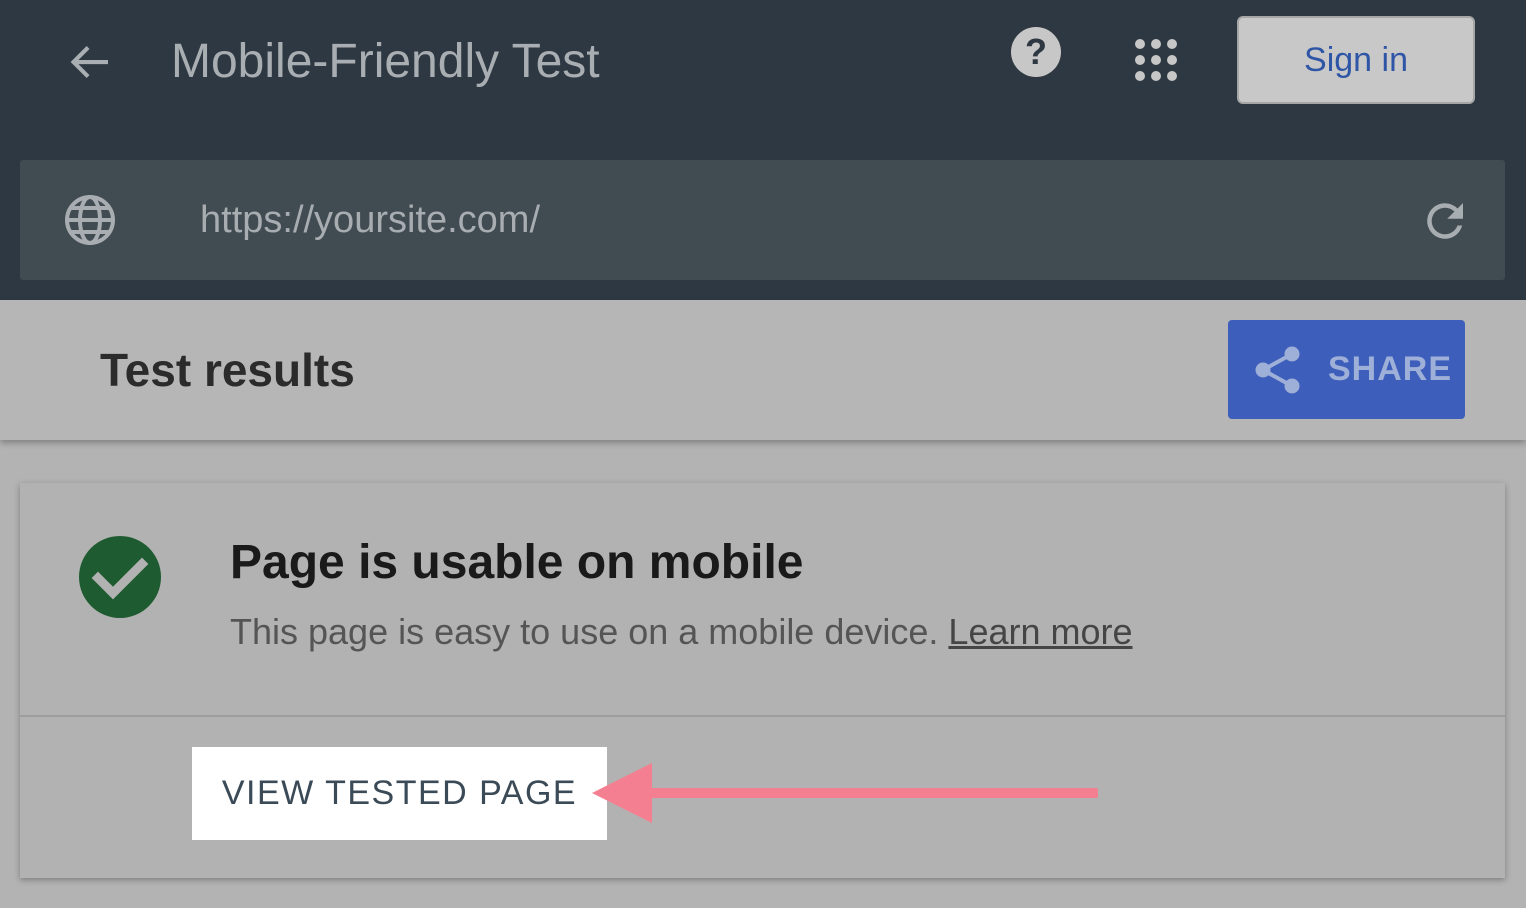 The height and width of the screenshot is (908, 1526). What do you see at coordinates (370, 220) in the screenshot?
I see `url-input: https://yoursite.com/` at bounding box center [370, 220].